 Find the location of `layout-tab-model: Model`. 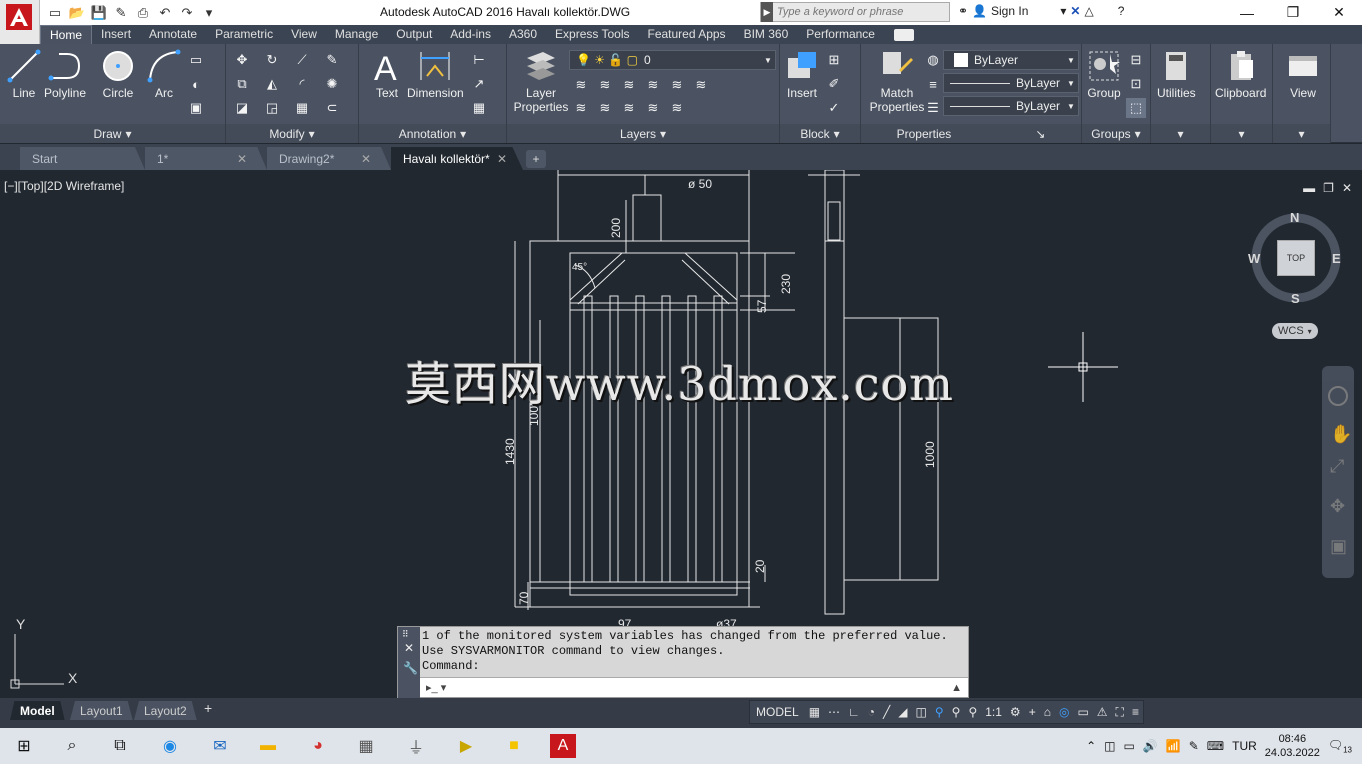

layout-tab-model: Model is located at coordinates (37, 710).